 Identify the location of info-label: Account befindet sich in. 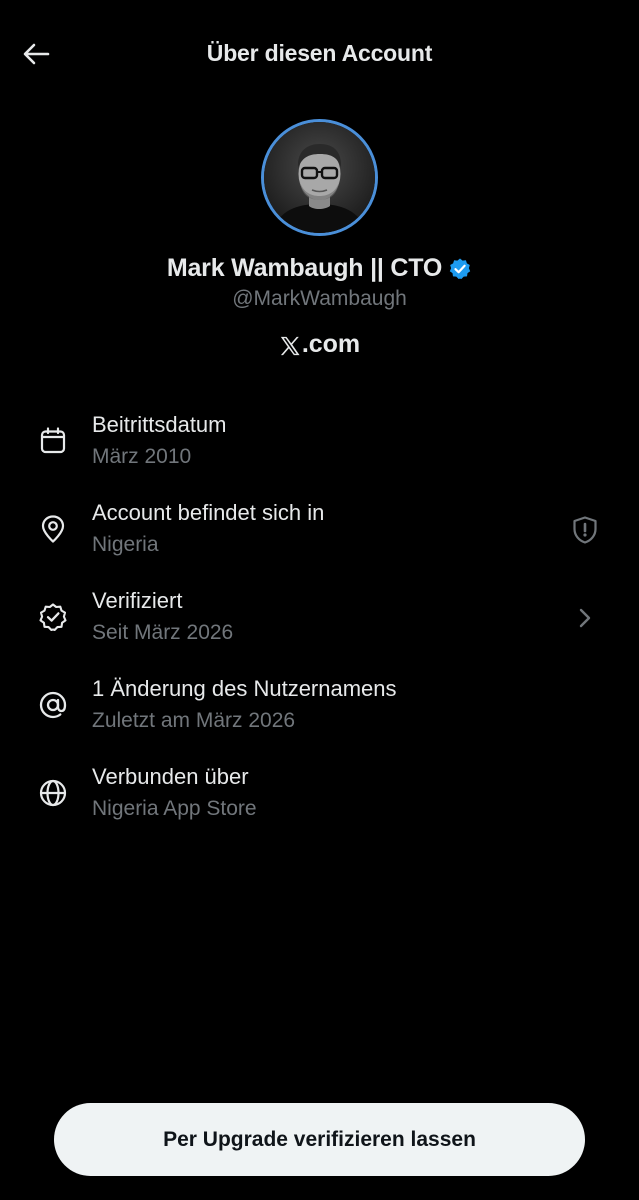
(208, 512).